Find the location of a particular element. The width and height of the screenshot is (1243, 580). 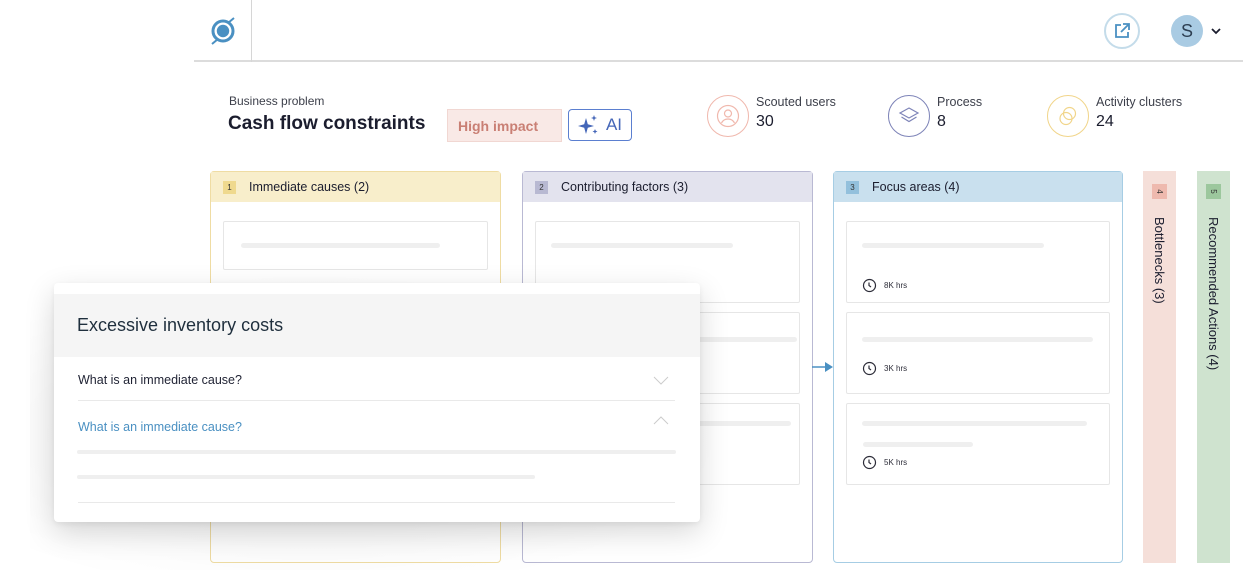

column-title: Bottlenecks (3) is located at coordinates (1159, 260).